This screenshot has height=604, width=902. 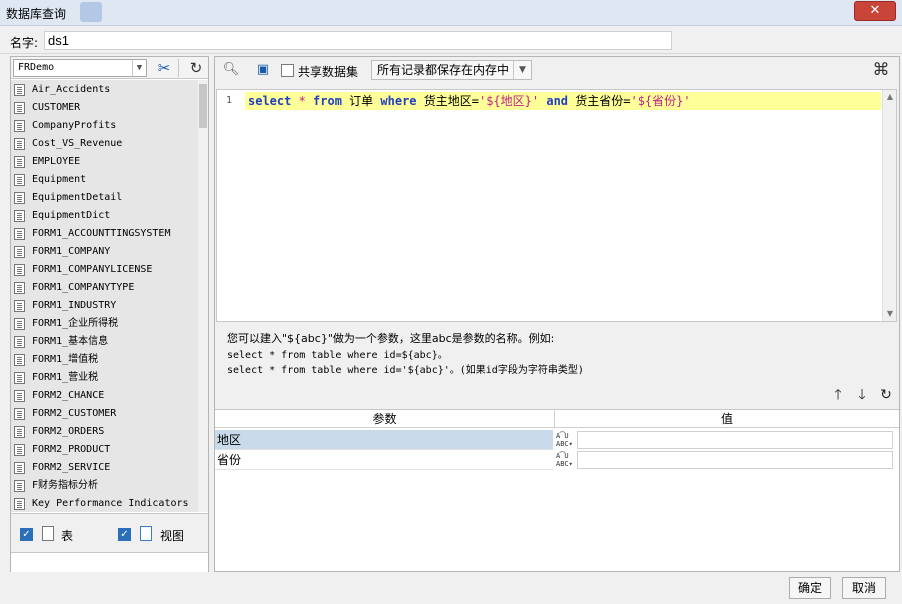 What do you see at coordinates (104, 450) in the screenshot?
I see `table-list-item: FORM2_PRODUCT` at bounding box center [104, 450].